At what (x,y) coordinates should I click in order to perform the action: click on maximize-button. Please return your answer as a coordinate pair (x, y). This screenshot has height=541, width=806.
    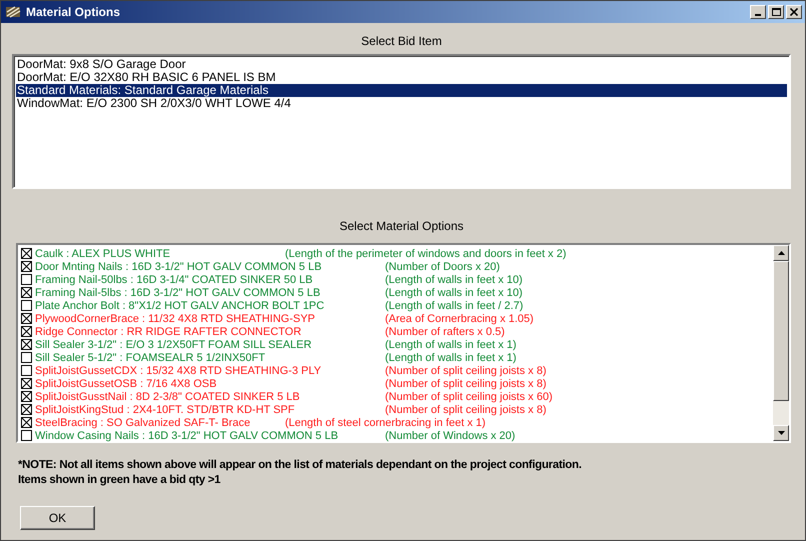
    Looking at the image, I should click on (776, 12).